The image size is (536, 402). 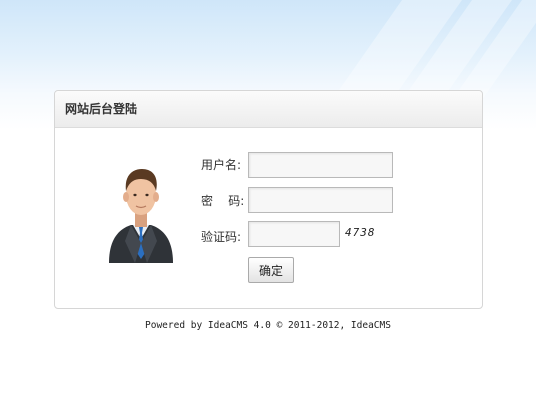 What do you see at coordinates (223, 201) in the screenshot?
I see `password-label: 密 码:` at bounding box center [223, 201].